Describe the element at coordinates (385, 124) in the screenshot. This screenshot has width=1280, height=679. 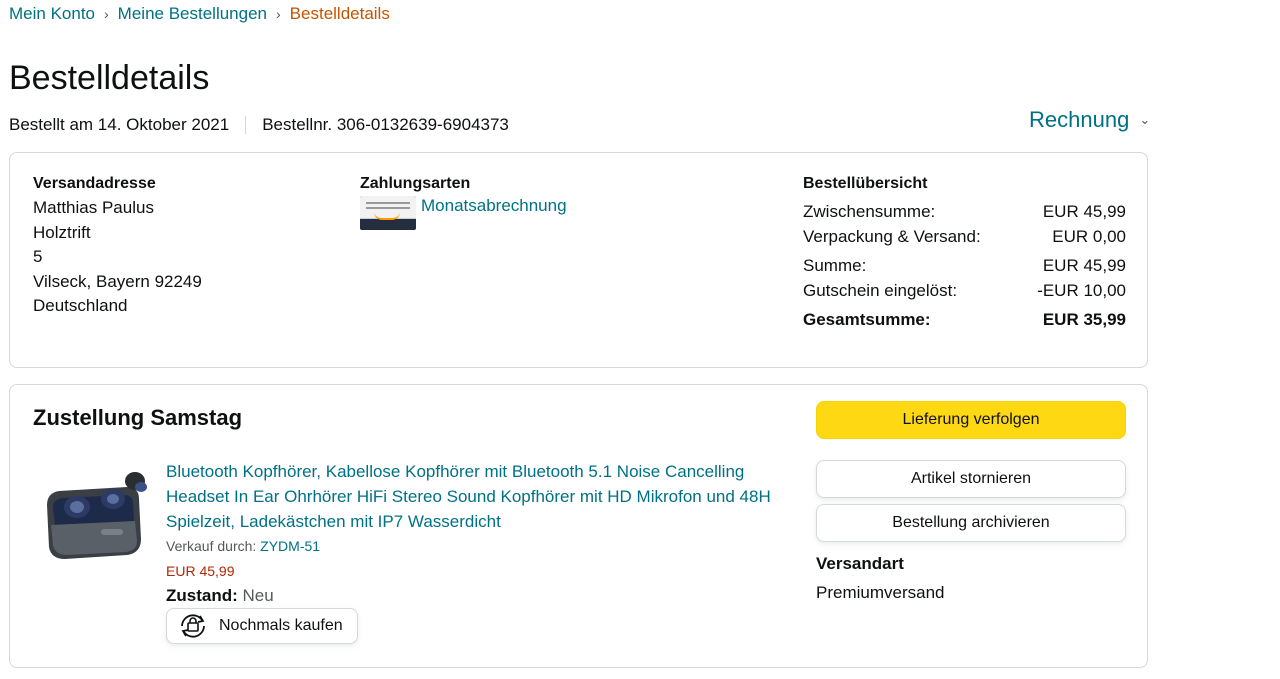
I see `order-number: Bestellnr. 306-0132639-6904373` at that location.